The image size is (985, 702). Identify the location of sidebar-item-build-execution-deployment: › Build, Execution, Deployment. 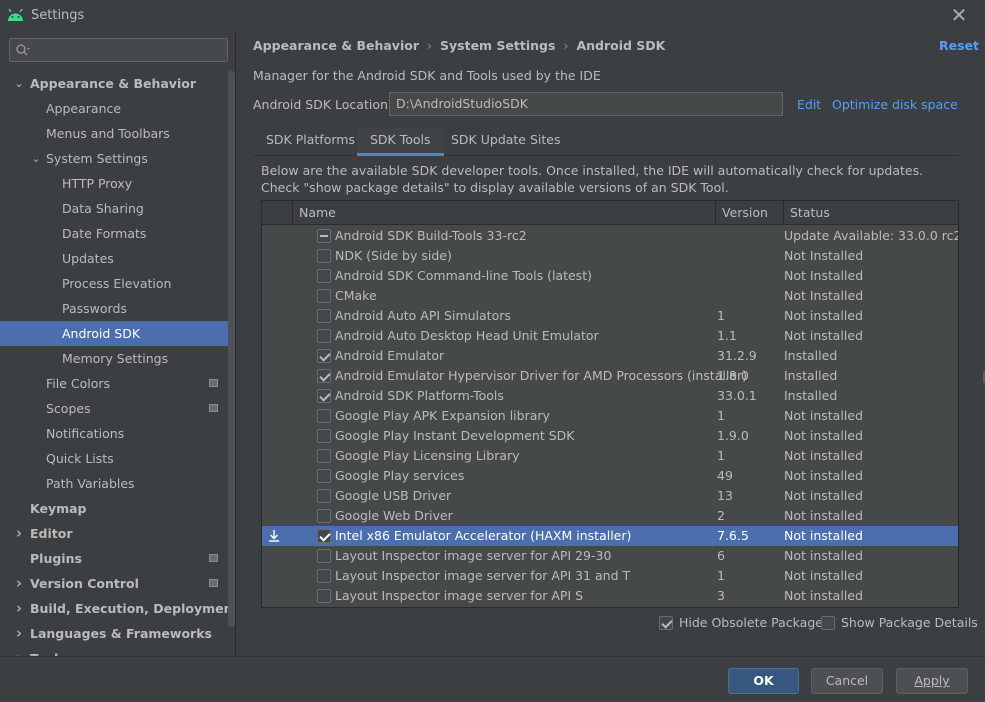
(117, 608).